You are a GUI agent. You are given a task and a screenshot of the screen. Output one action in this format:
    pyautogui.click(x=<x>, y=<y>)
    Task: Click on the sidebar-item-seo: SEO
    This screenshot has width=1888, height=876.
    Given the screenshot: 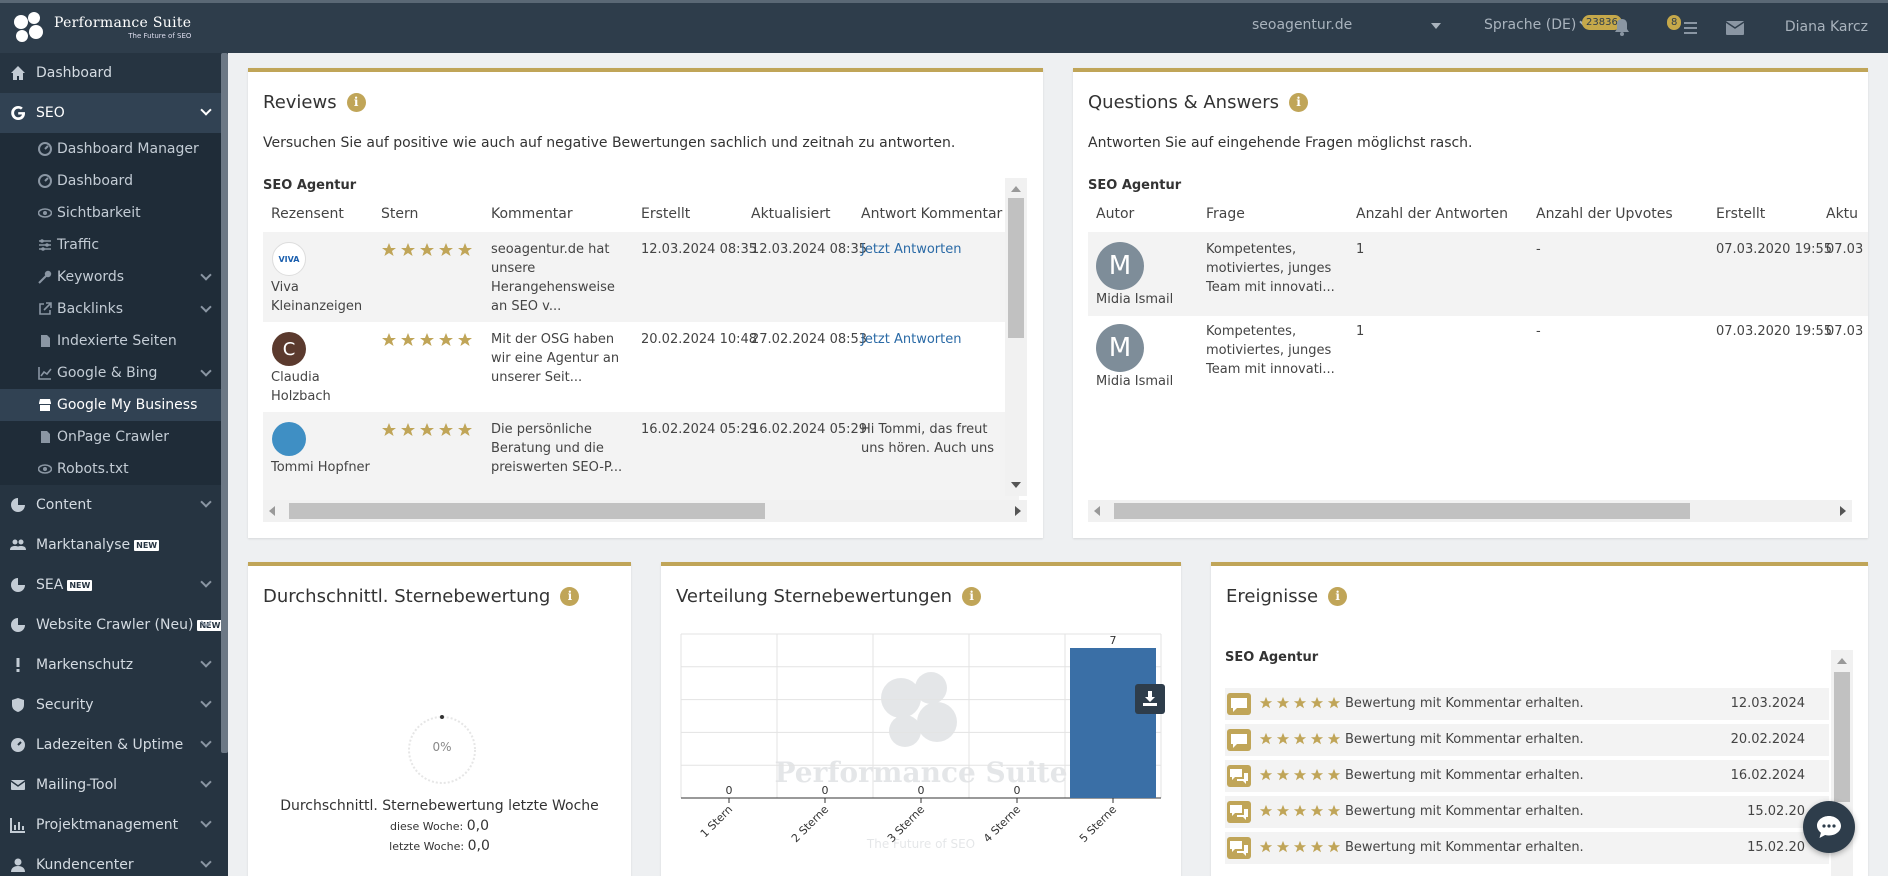 What is the action you would take?
    pyautogui.click(x=114, y=113)
    